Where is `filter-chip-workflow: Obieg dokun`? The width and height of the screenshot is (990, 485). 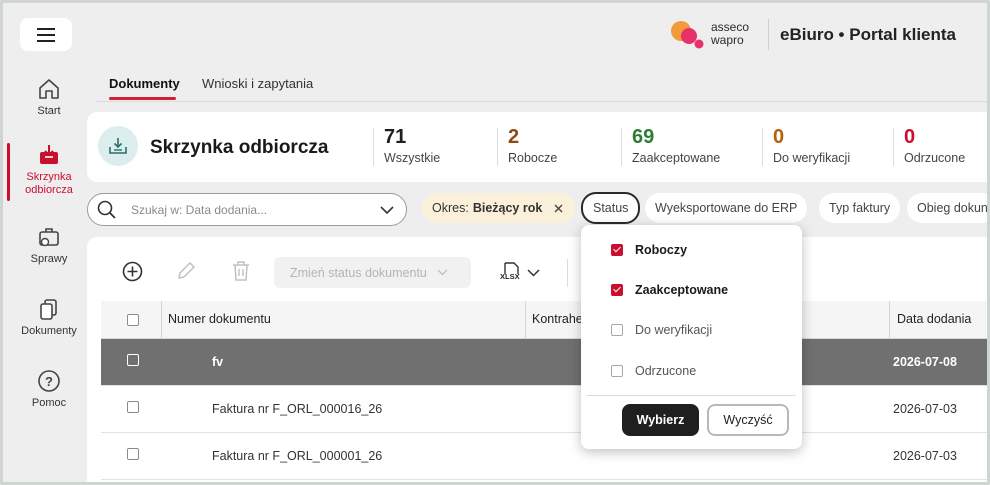
filter-chip-workflow: Obieg dokun is located at coordinates (947, 208).